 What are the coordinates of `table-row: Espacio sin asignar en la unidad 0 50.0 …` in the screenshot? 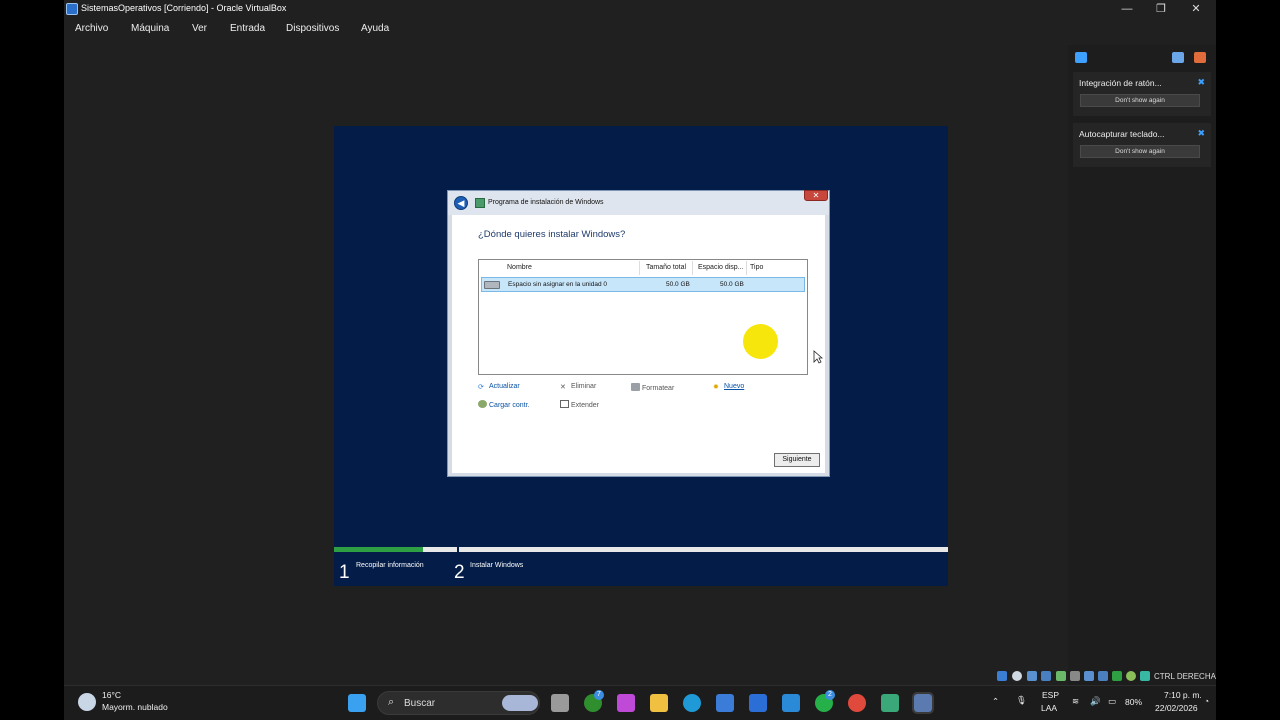 It's located at (643, 284).